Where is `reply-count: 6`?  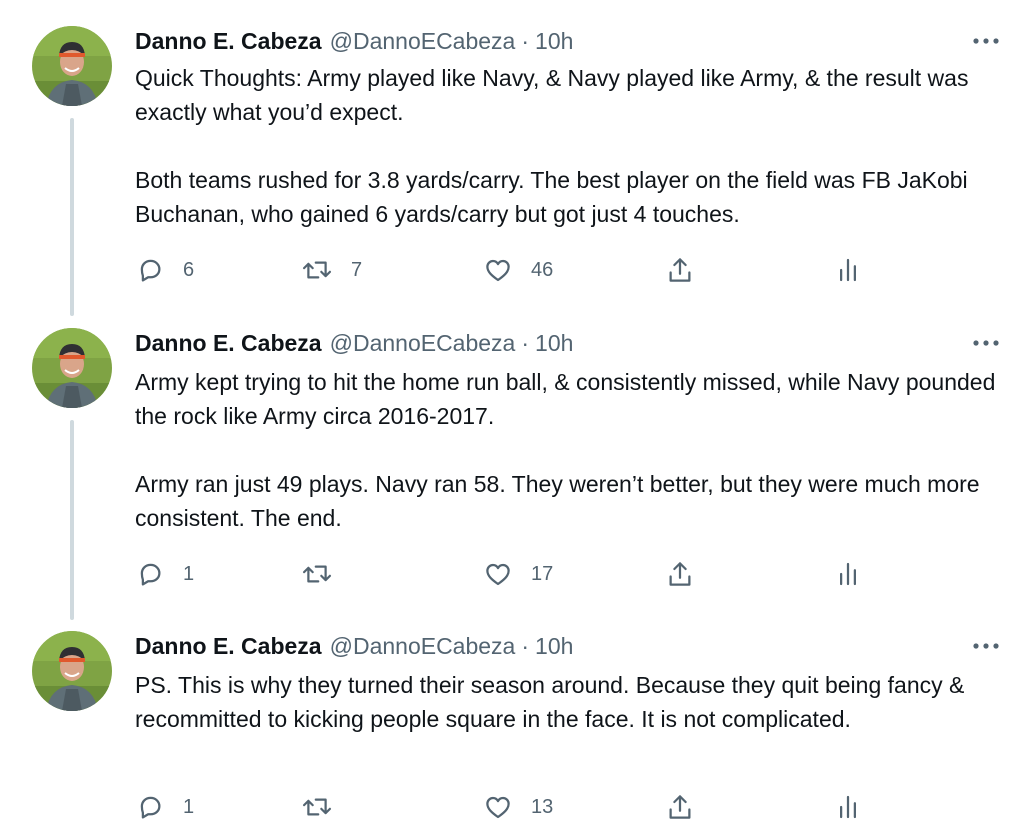
reply-count: 6 is located at coordinates (189, 269).